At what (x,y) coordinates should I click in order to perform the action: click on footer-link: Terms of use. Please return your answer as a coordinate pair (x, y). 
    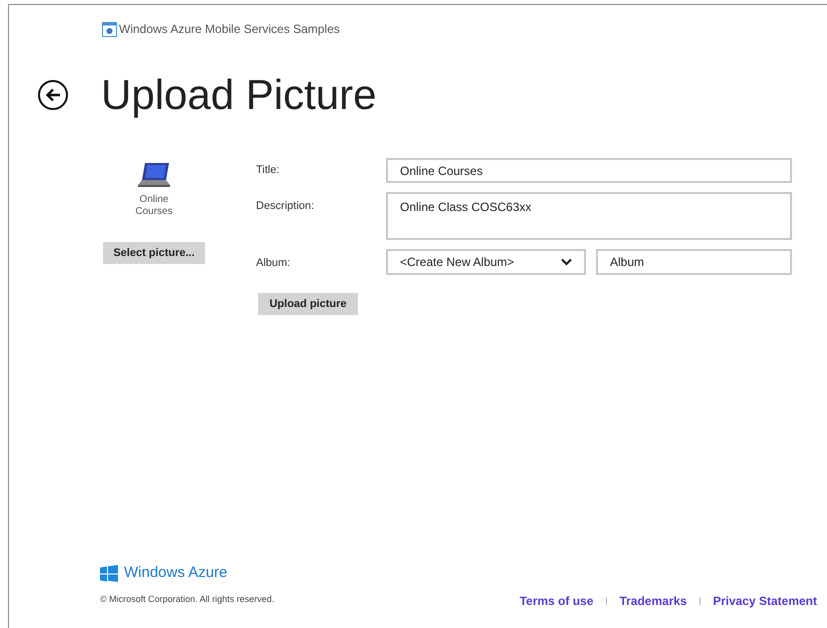
    Looking at the image, I should click on (557, 601).